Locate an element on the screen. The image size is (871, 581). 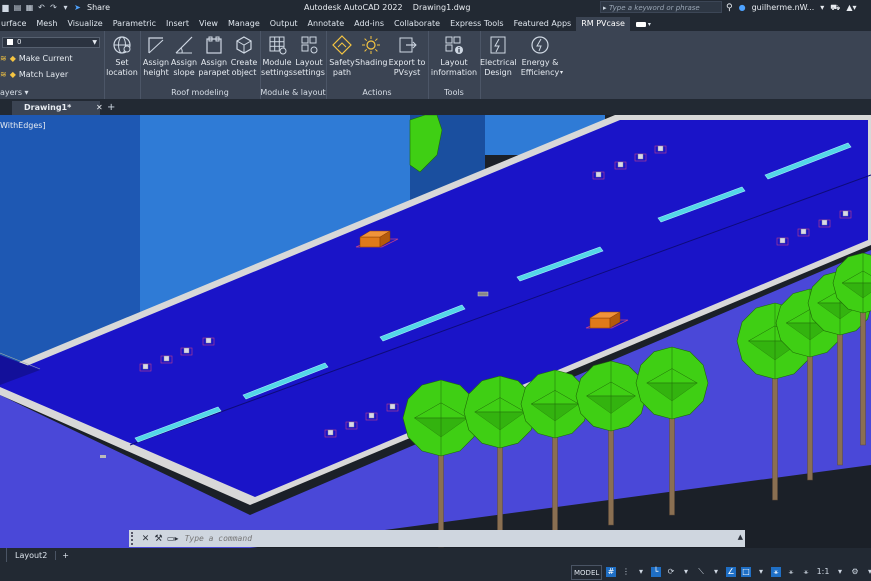
tab-visualize: Visualize is located at coordinates (84, 24).